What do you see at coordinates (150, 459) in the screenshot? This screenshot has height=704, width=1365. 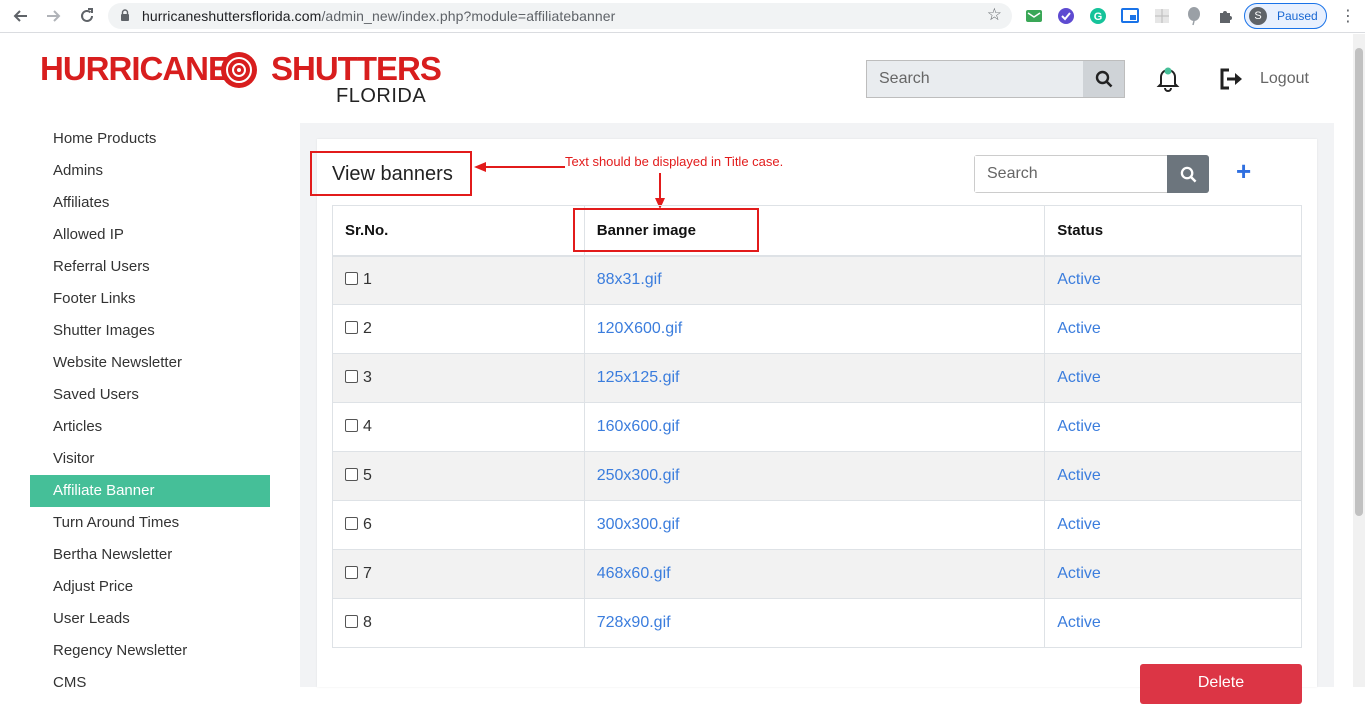 I see `sidebar-item-visitor: Visitor` at bounding box center [150, 459].